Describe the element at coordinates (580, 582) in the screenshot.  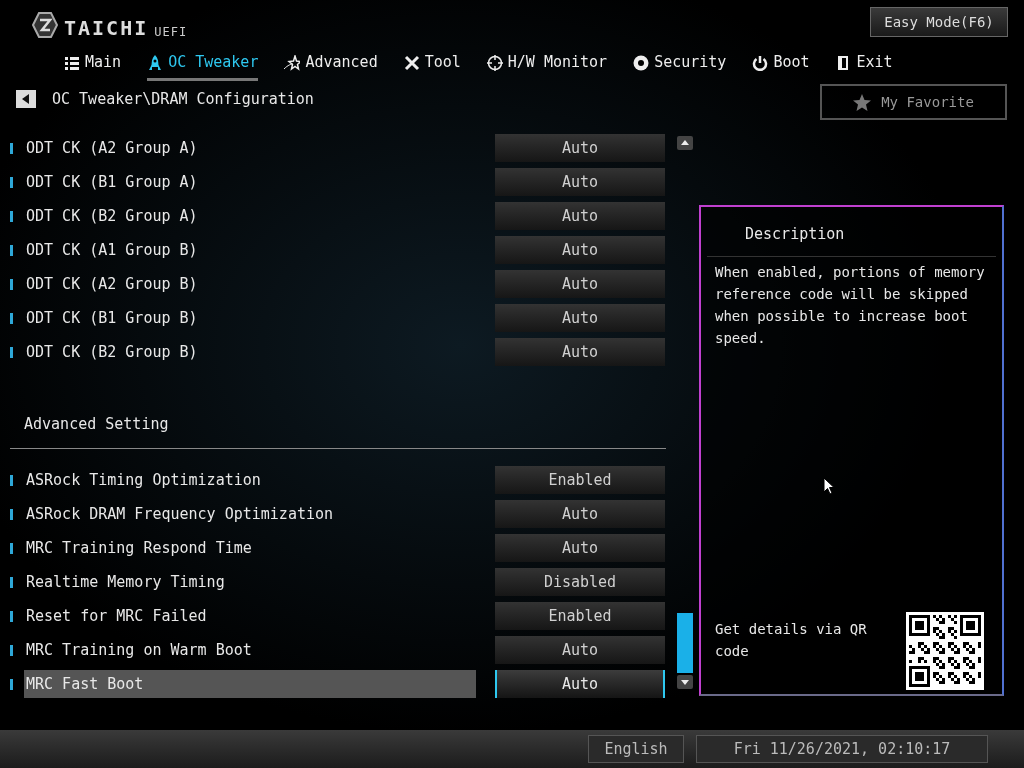
I see `setting-value-button: Disabled` at that location.